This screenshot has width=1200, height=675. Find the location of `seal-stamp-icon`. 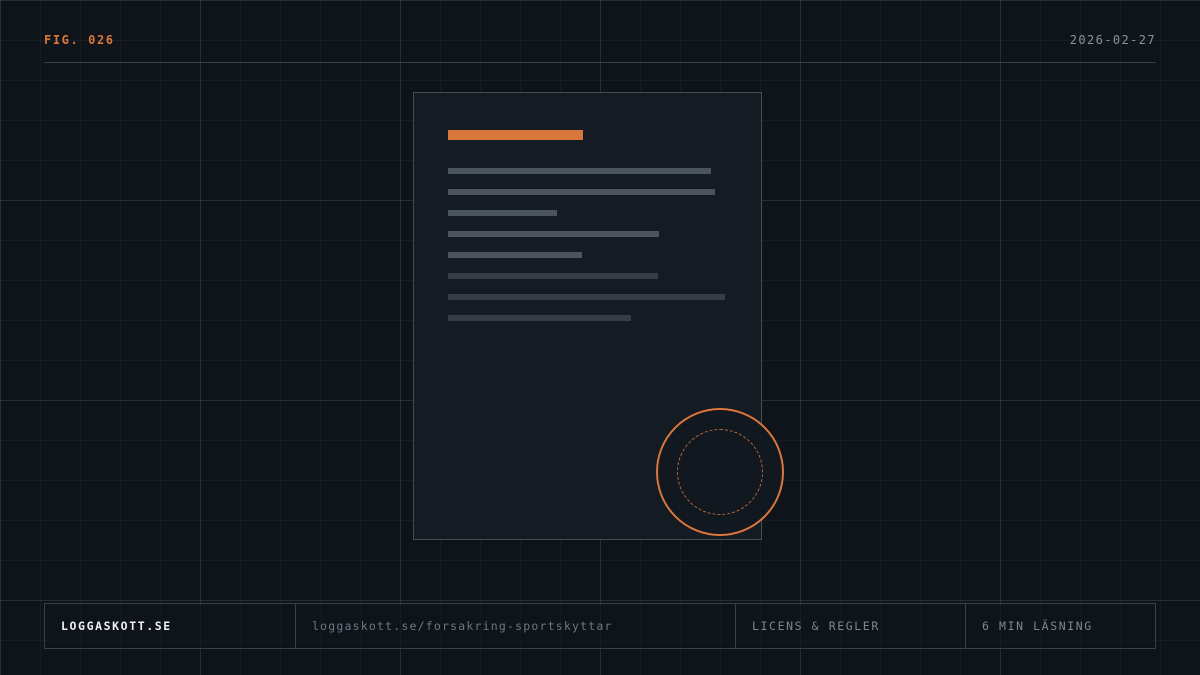

seal-stamp-icon is located at coordinates (720, 472).